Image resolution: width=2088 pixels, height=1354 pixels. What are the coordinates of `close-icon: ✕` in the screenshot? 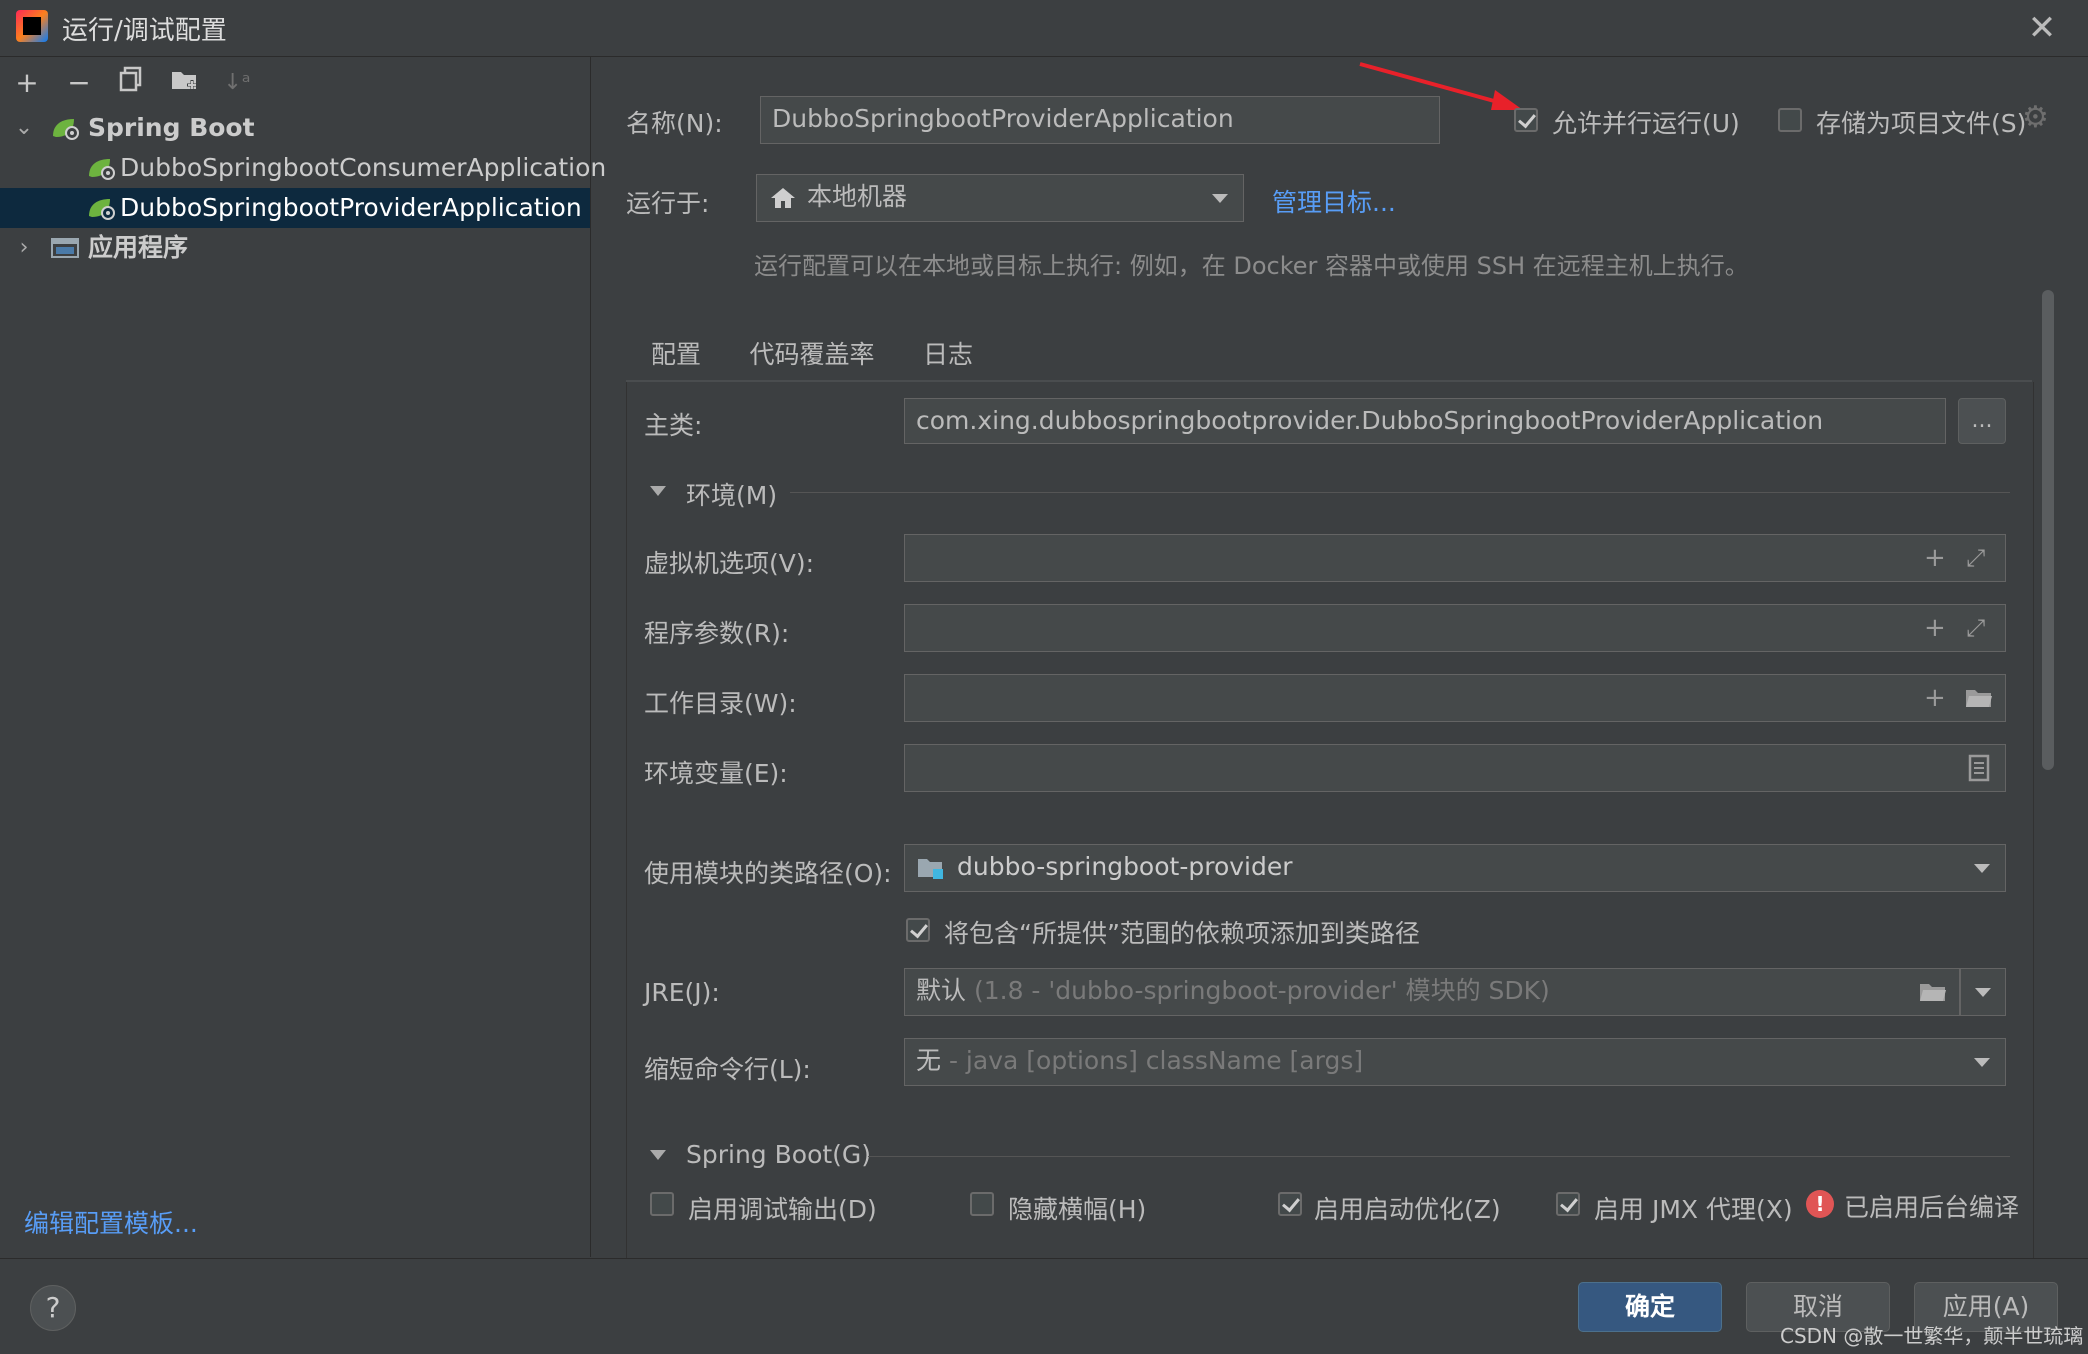 It's located at (2042, 28).